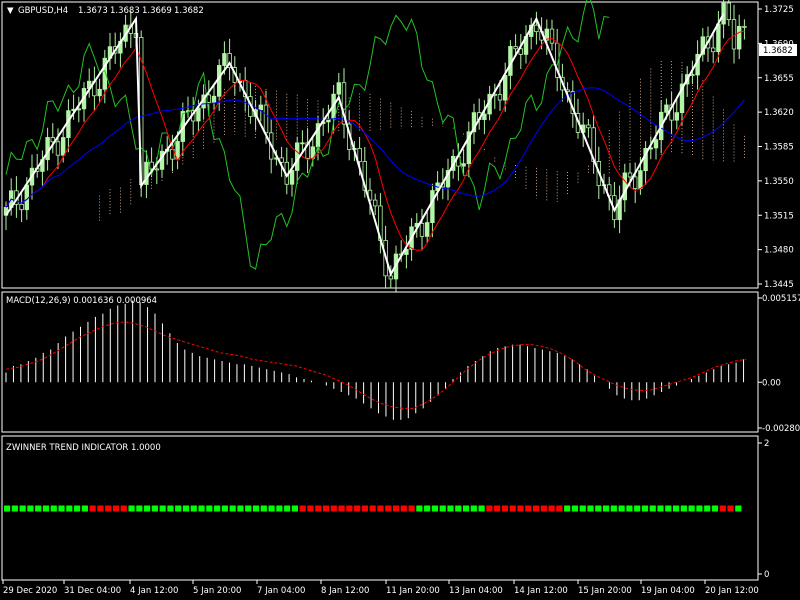 This screenshot has height=600, width=800. I want to click on time-tick-label: 20 Jan 12:00, so click(732, 591).